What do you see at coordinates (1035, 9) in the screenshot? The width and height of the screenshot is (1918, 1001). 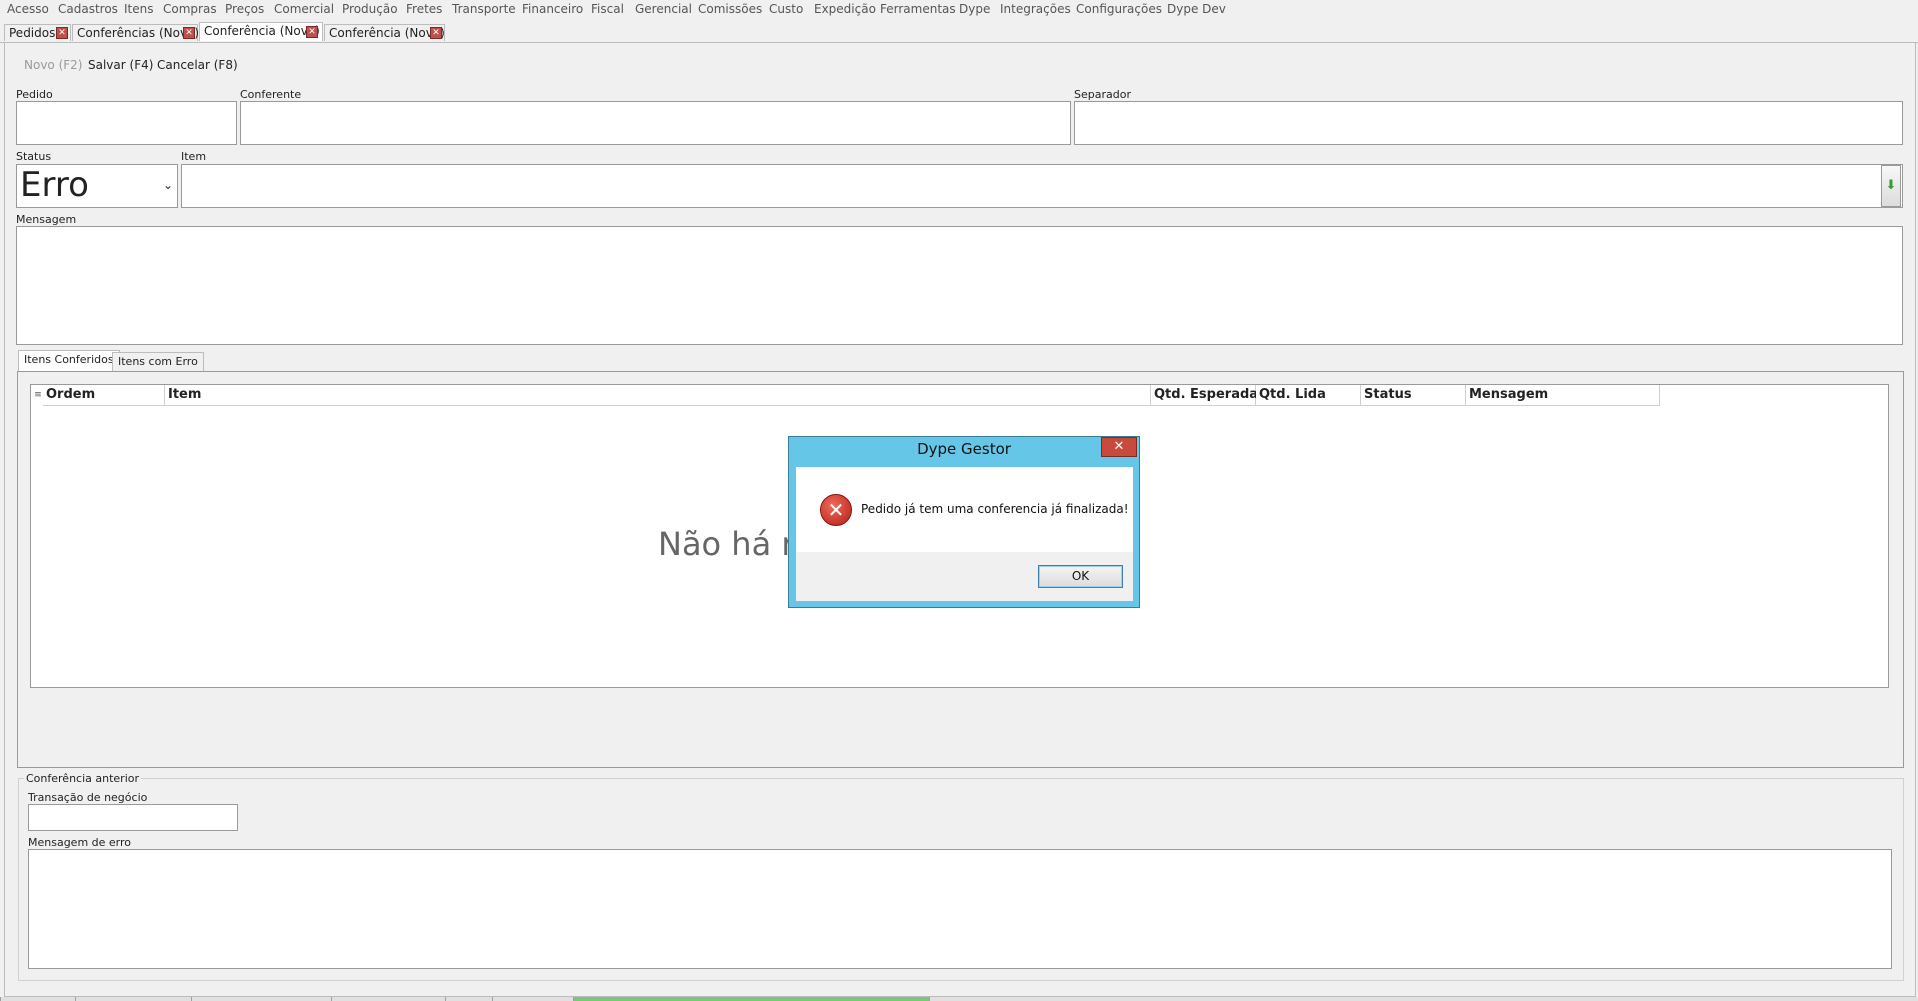 I see `menu-integracoes: Integrações` at bounding box center [1035, 9].